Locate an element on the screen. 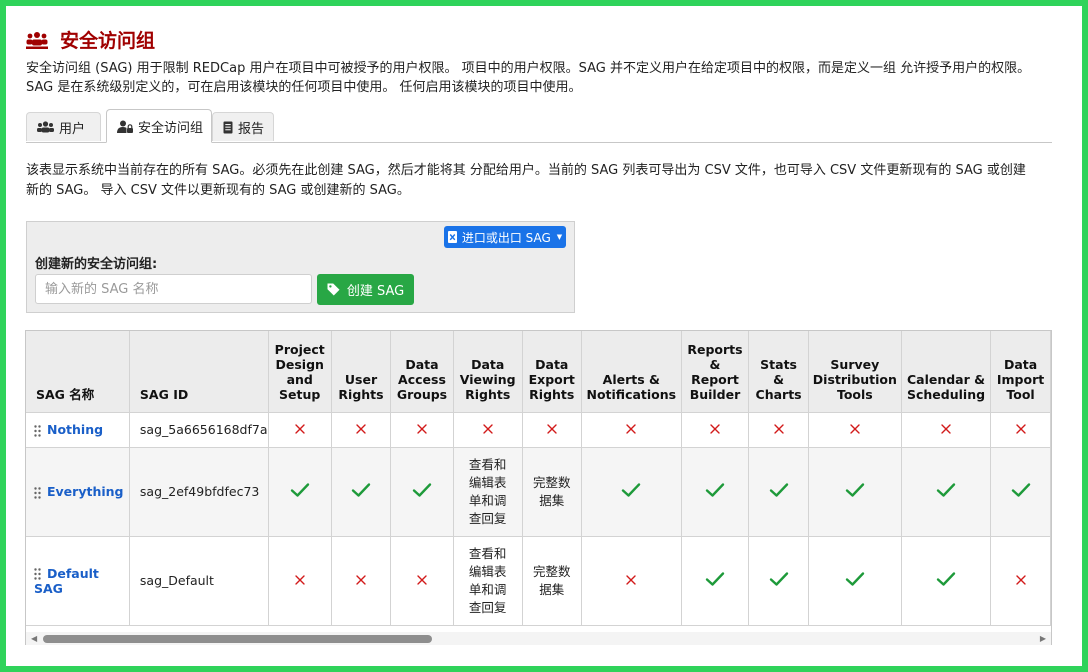  import-export-sag-label: 进口或出口 SAG is located at coordinates (506, 237).